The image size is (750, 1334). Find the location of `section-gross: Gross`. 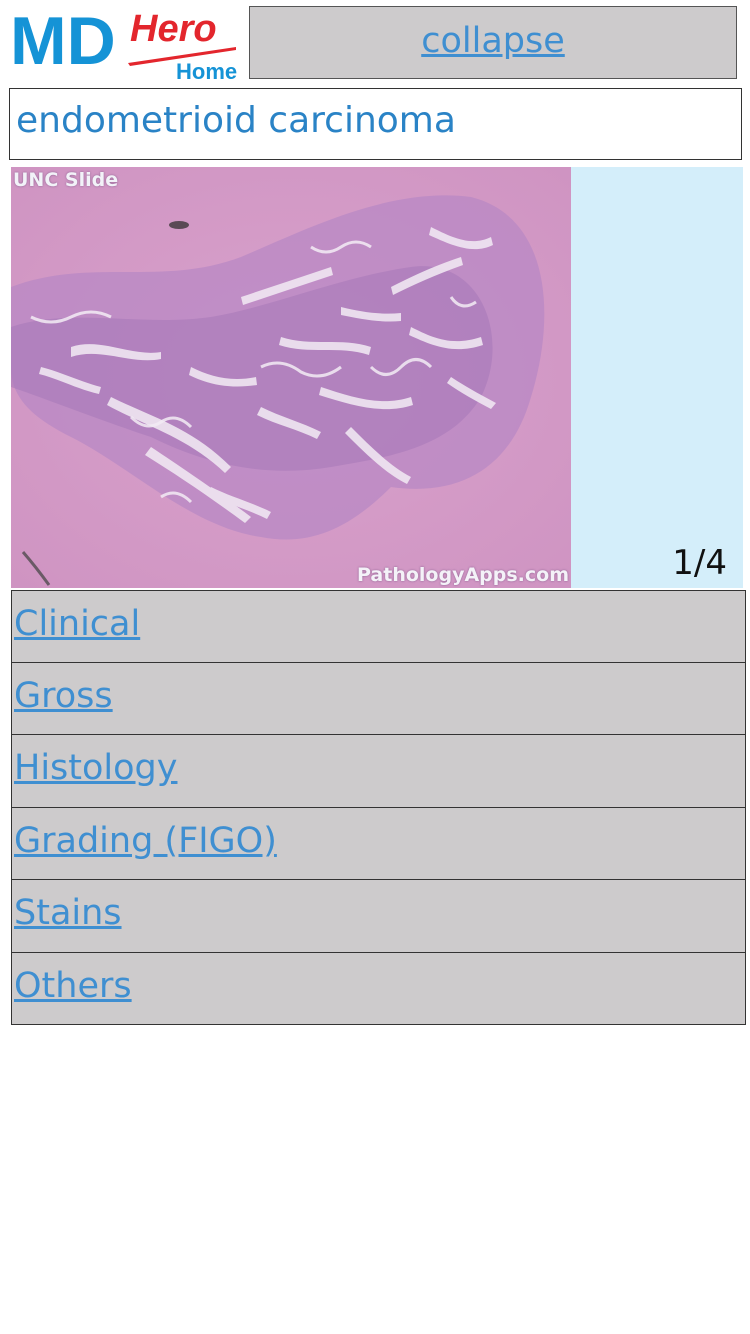

section-gross: Gross is located at coordinates (378, 698).